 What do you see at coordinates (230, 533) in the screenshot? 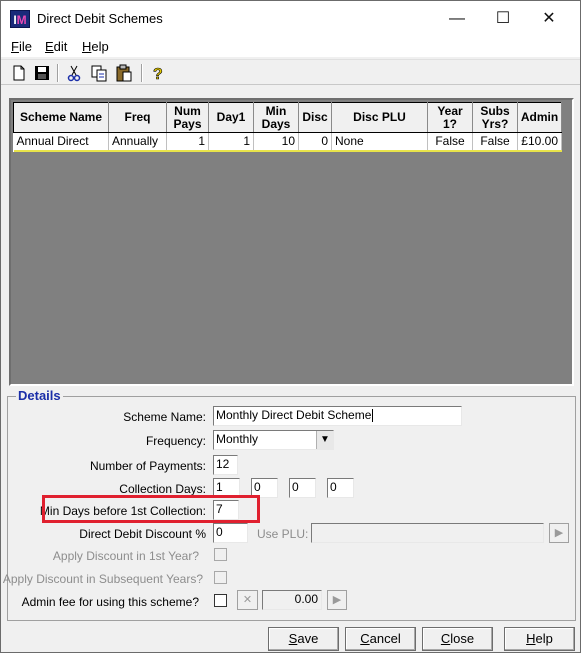
I see `discount-input: 0` at bounding box center [230, 533].